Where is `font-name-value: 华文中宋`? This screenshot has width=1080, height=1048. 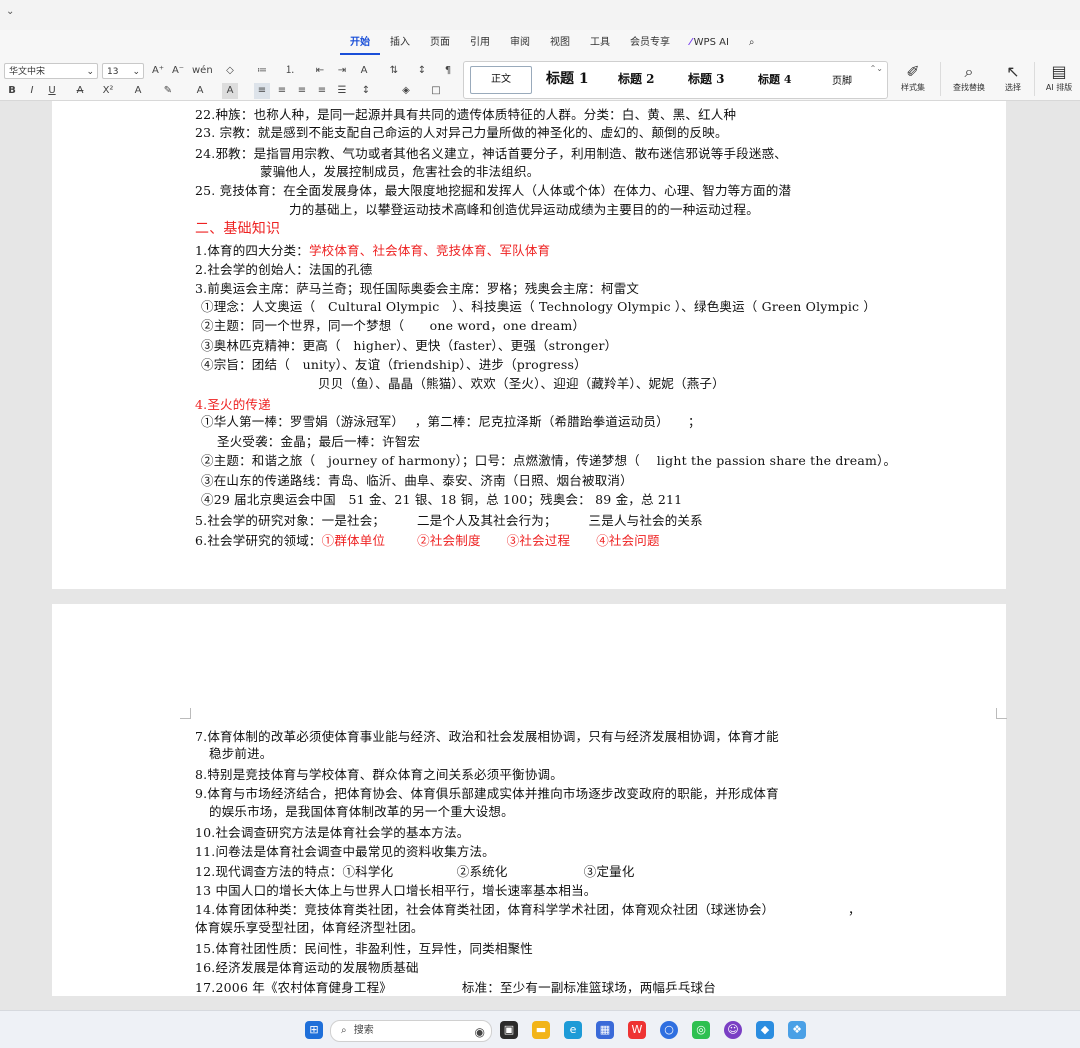 font-name-value: 华文中宋 is located at coordinates (27, 72).